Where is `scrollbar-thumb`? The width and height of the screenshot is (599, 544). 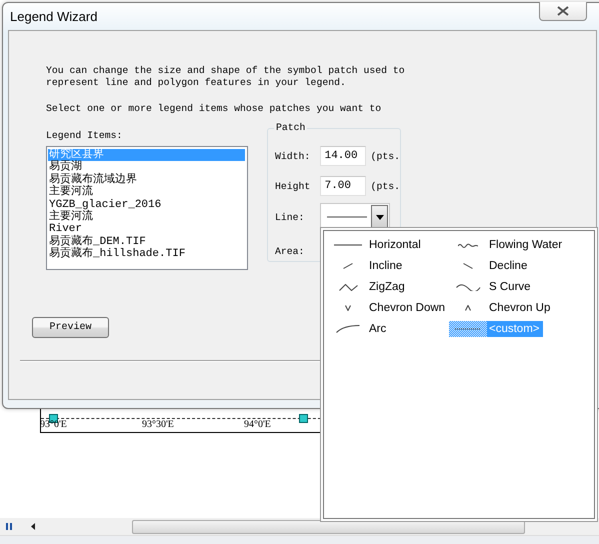
scrollbar-thumb is located at coordinates (328, 527).